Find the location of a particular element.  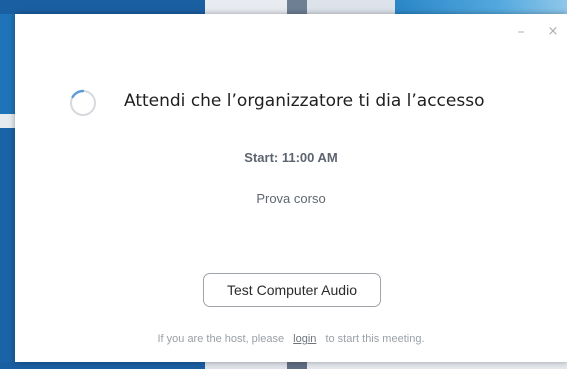

meeting-start-time: Start: 11:00 AM is located at coordinates (291, 157).